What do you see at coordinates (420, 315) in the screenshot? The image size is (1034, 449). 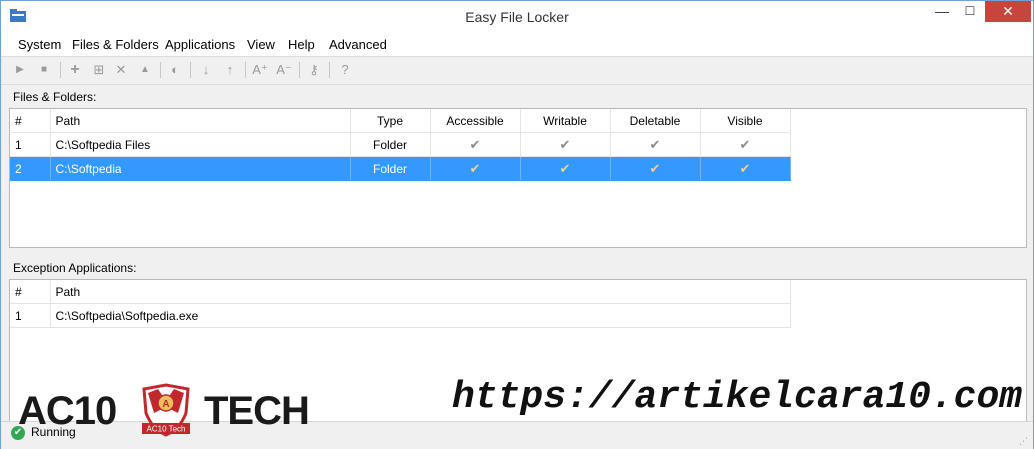 I see `row-path: C:\Softpedia\Softpedia.exe` at bounding box center [420, 315].